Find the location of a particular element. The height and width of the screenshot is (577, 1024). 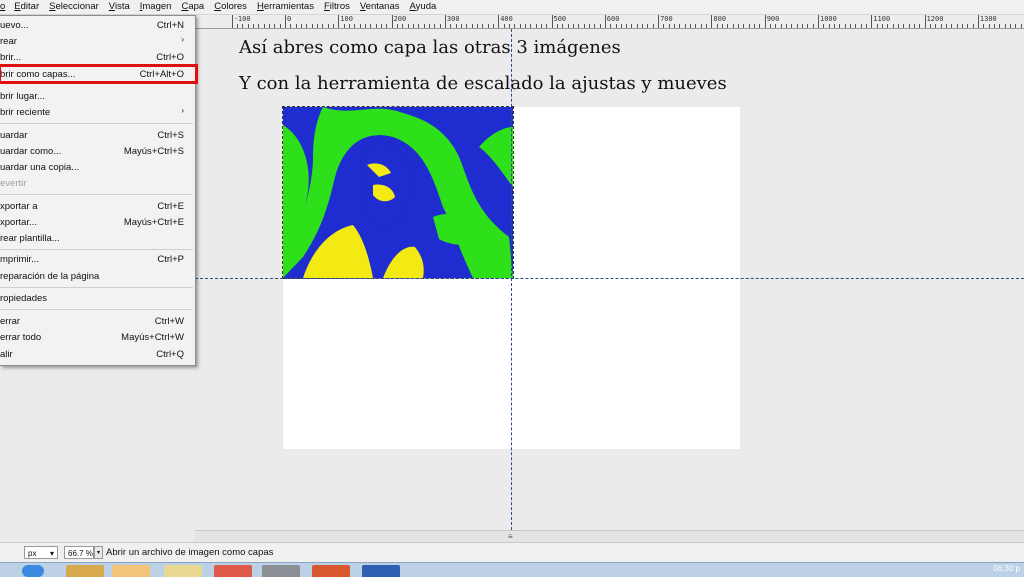

menu-item-label: reparación de la página is located at coordinates (50, 276).